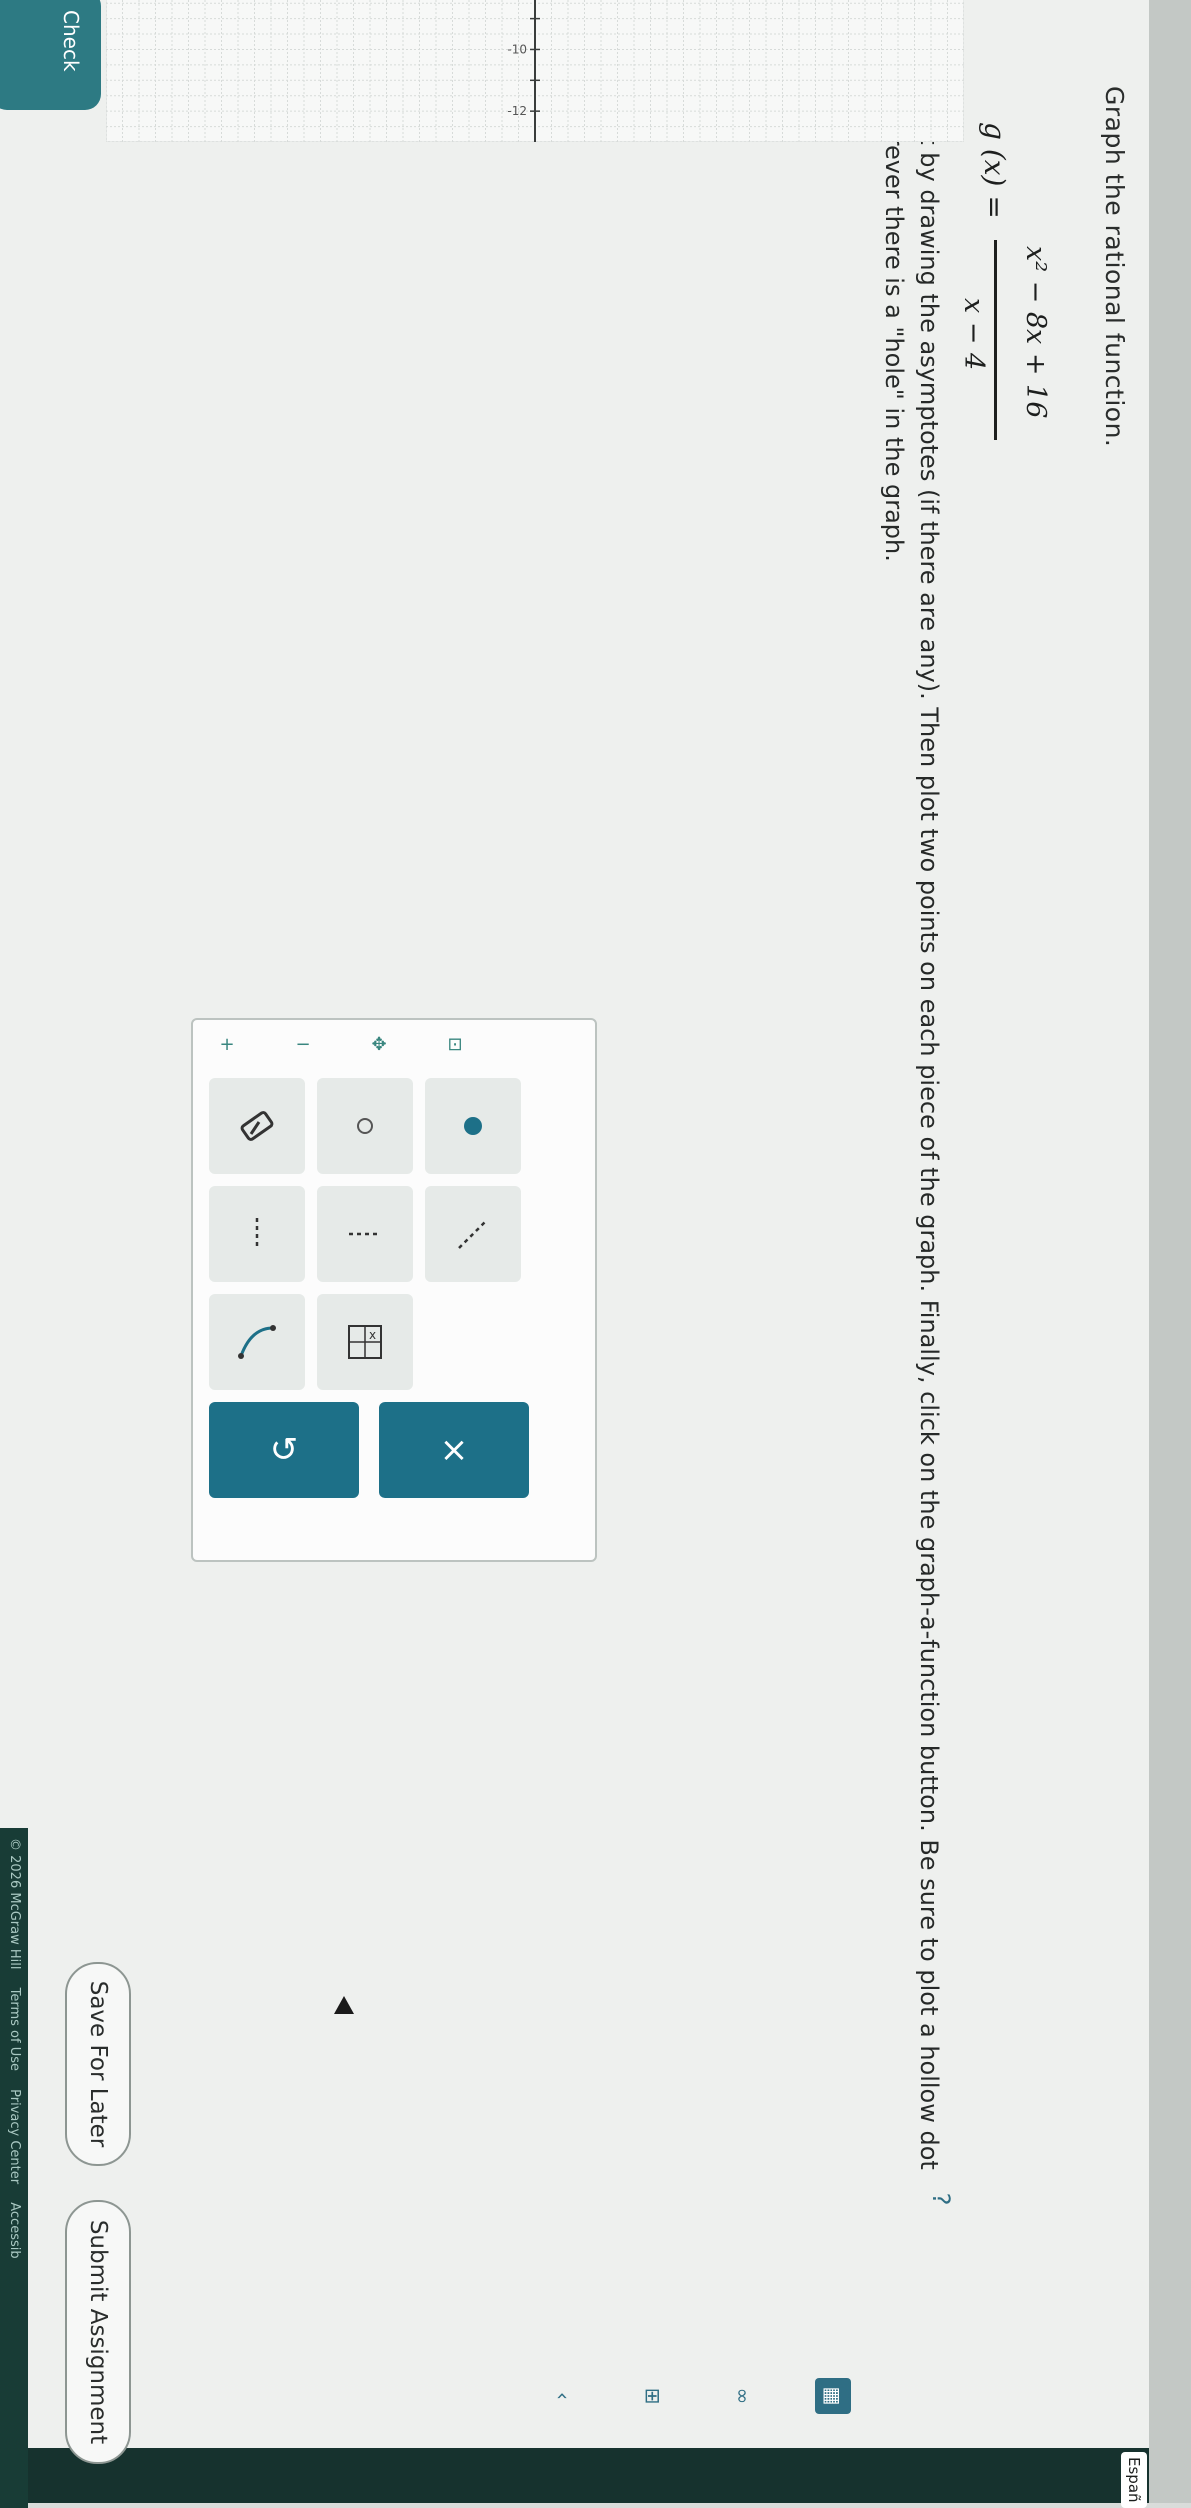 The height and width of the screenshot is (2508, 1191). Describe the element at coordinates (379, 1044) in the screenshot. I see `pan-icon: ✥` at that location.